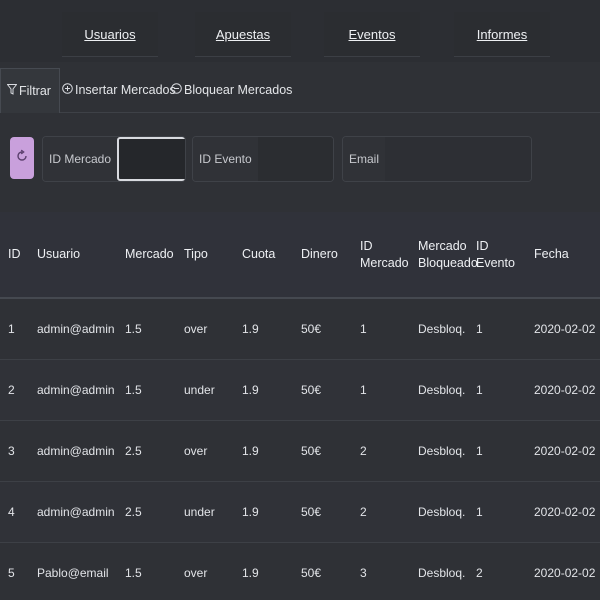 The image size is (600, 600). What do you see at coordinates (363, 572) in the screenshot?
I see `cell-id-mercado: 3` at bounding box center [363, 572].